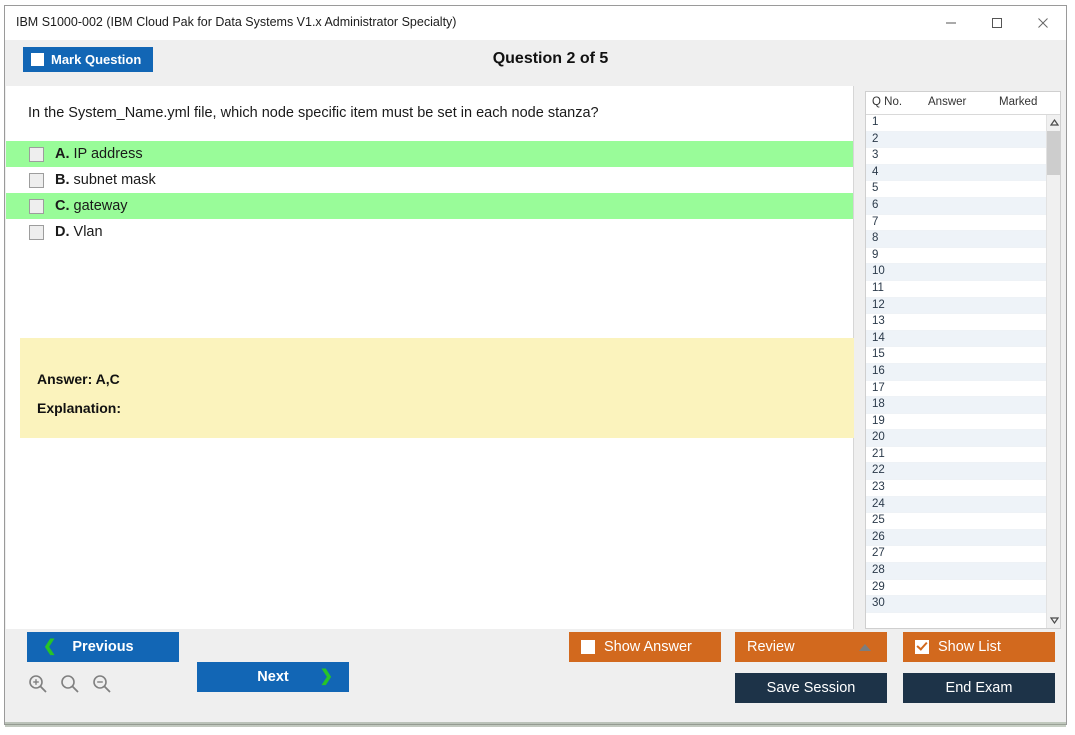 This screenshot has height=735, width=1075. What do you see at coordinates (956, 389) in the screenshot?
I see `question-list-row: 17` at bounding box center [956, 389].